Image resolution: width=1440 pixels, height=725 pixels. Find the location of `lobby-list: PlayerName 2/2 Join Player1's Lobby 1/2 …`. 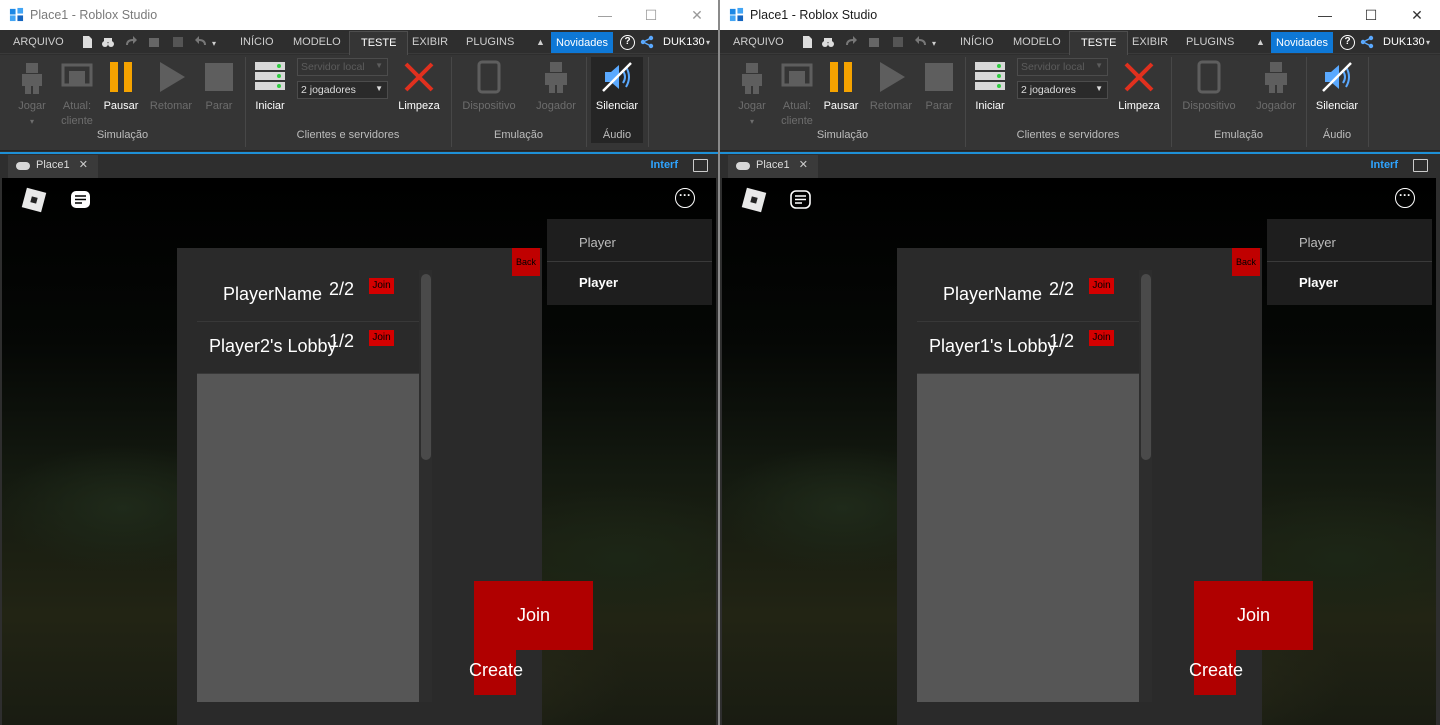

lobby-list: PlayerName 2/2 Join Player1's Lobby 1/2 … is located at coordinates (1034, 486).